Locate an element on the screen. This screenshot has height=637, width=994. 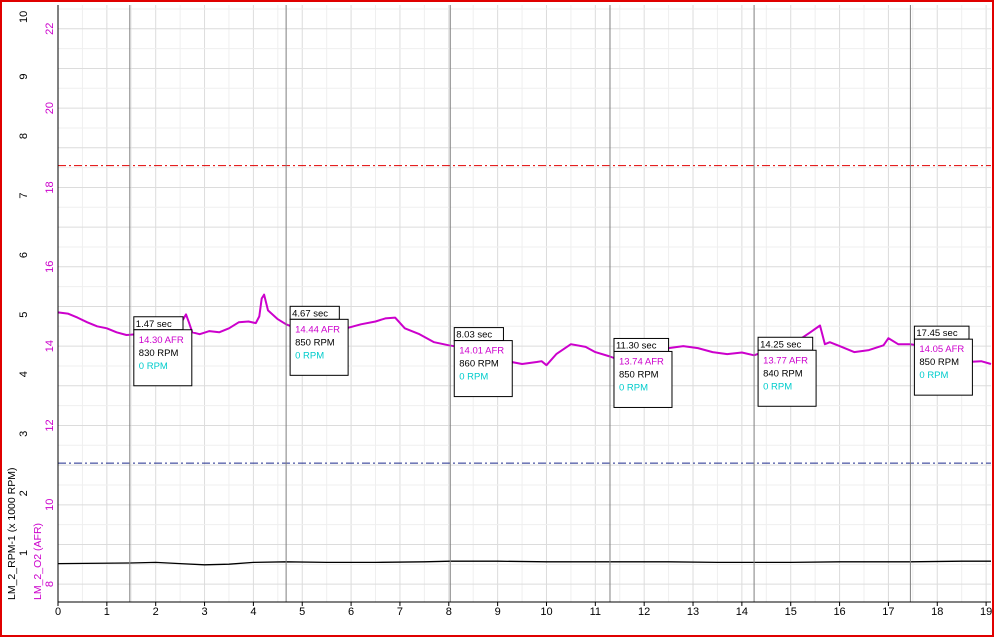
cursor-time-label: 14.25 sec is located at coordinates (780, 344).